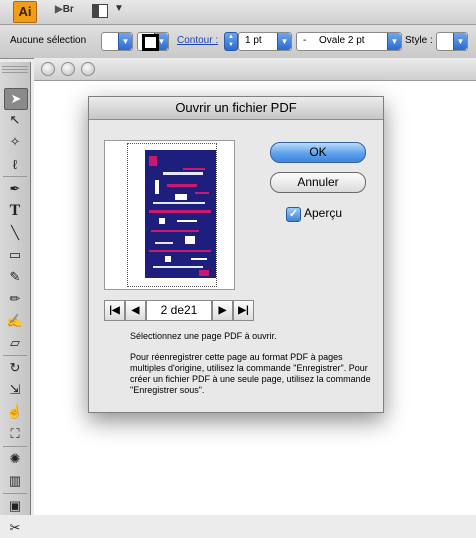  What do you see at coordinates (15, 69) in the screenshot?
I see `panel-grip` at bounding box center [15, 69].